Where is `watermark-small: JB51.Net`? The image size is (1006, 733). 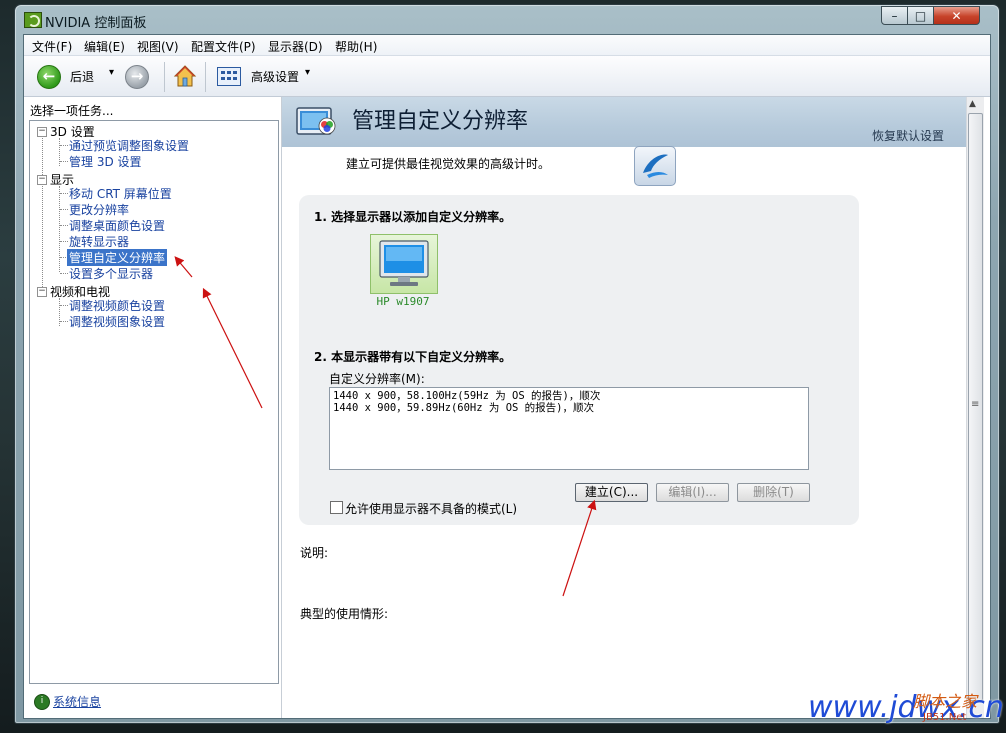 watermark-small: JB51.Net is located at coordinates (945, 717).